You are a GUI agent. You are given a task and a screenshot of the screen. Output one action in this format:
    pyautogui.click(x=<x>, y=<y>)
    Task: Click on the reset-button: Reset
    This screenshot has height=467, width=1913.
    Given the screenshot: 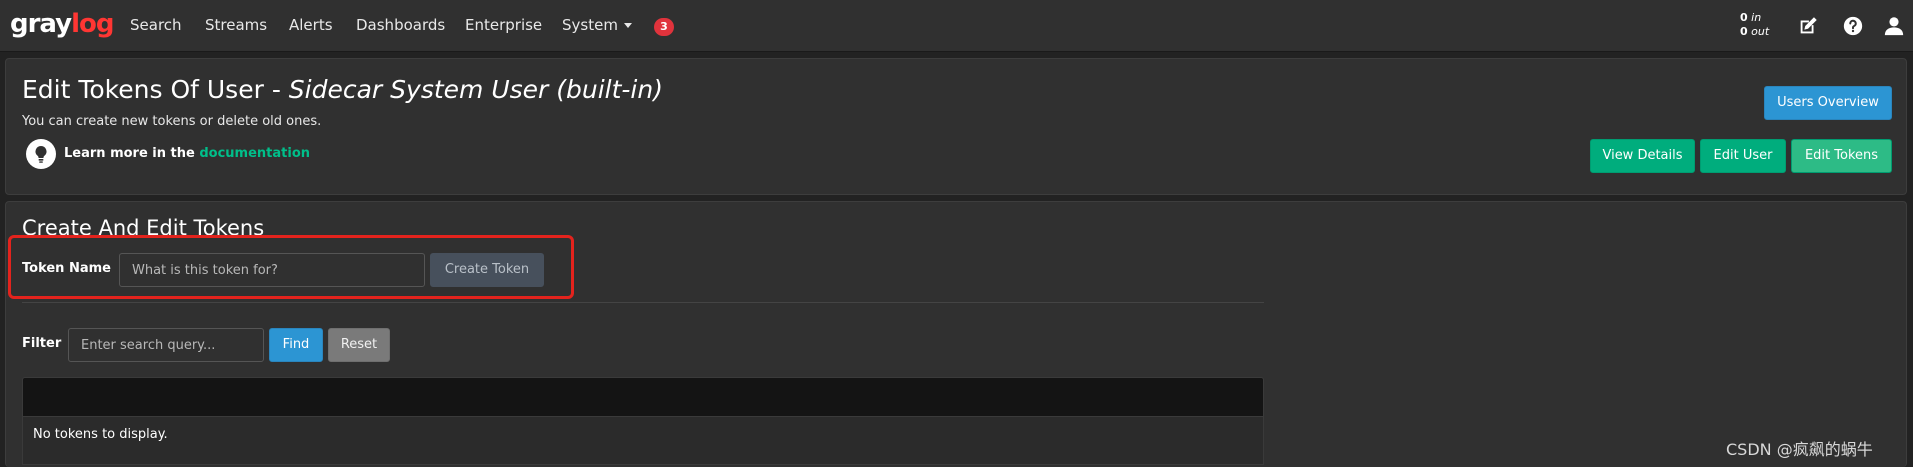 What is the action you would take?
    pyautogui.click(x=359, y=345)
    